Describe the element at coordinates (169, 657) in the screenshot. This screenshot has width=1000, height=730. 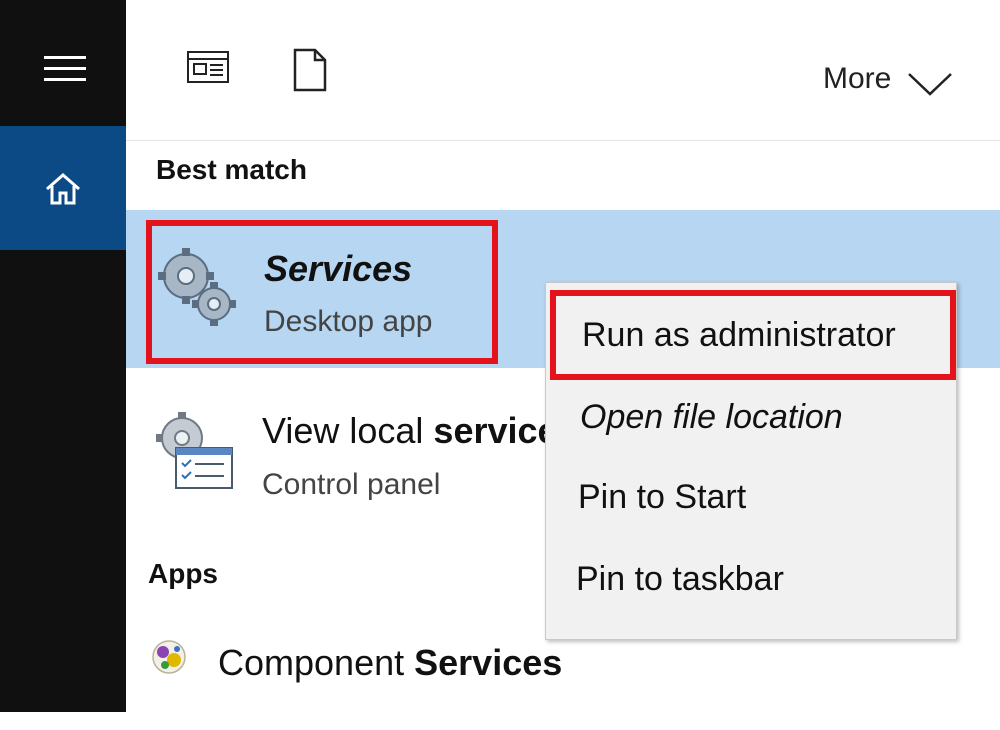
I see `component-services-icon` at that location.